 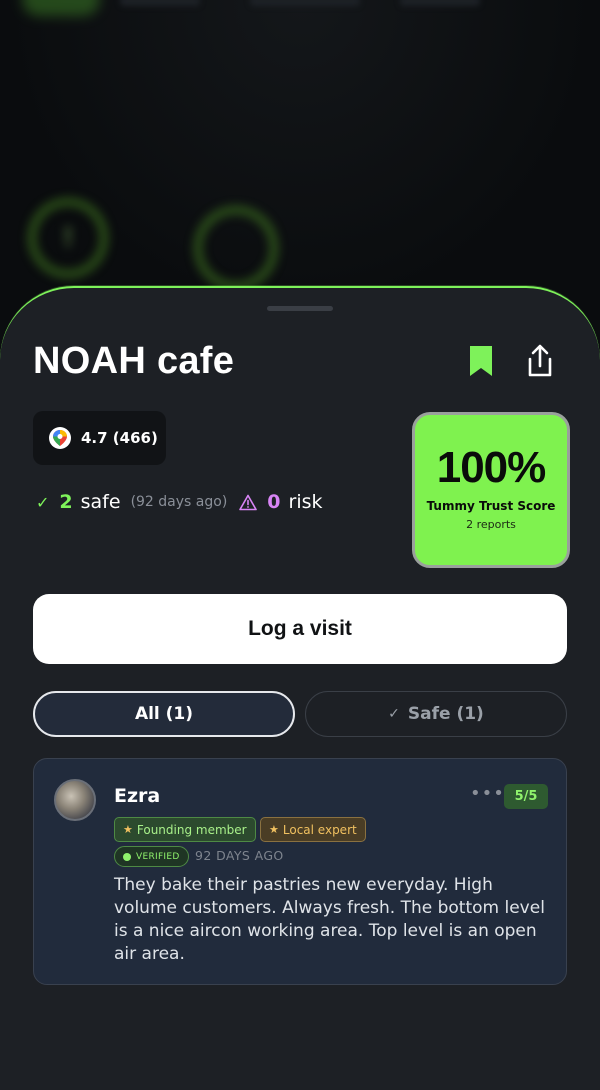 What do you see at coordinates (60, 438) in the screenshot?
I see `google-maps-icon` at bounding box center [60, 438].